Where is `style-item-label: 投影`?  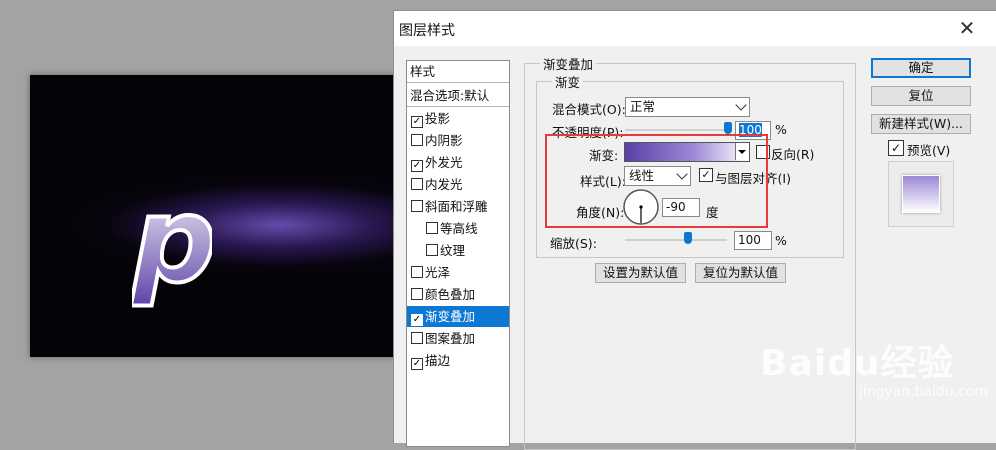
style-item-label: 投影 is located at coordinates (438, 118).